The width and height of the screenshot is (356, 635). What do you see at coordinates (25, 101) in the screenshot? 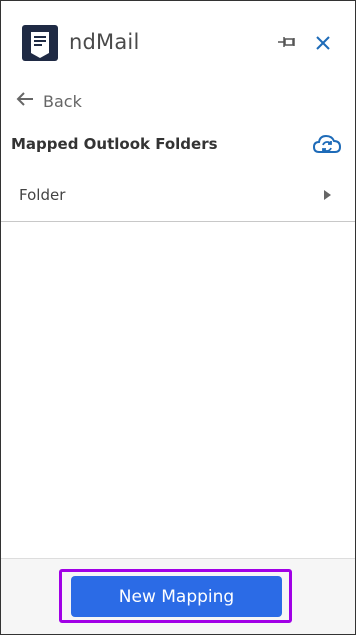
I see `arrow-left-icon` at bounding box center [25, 101].